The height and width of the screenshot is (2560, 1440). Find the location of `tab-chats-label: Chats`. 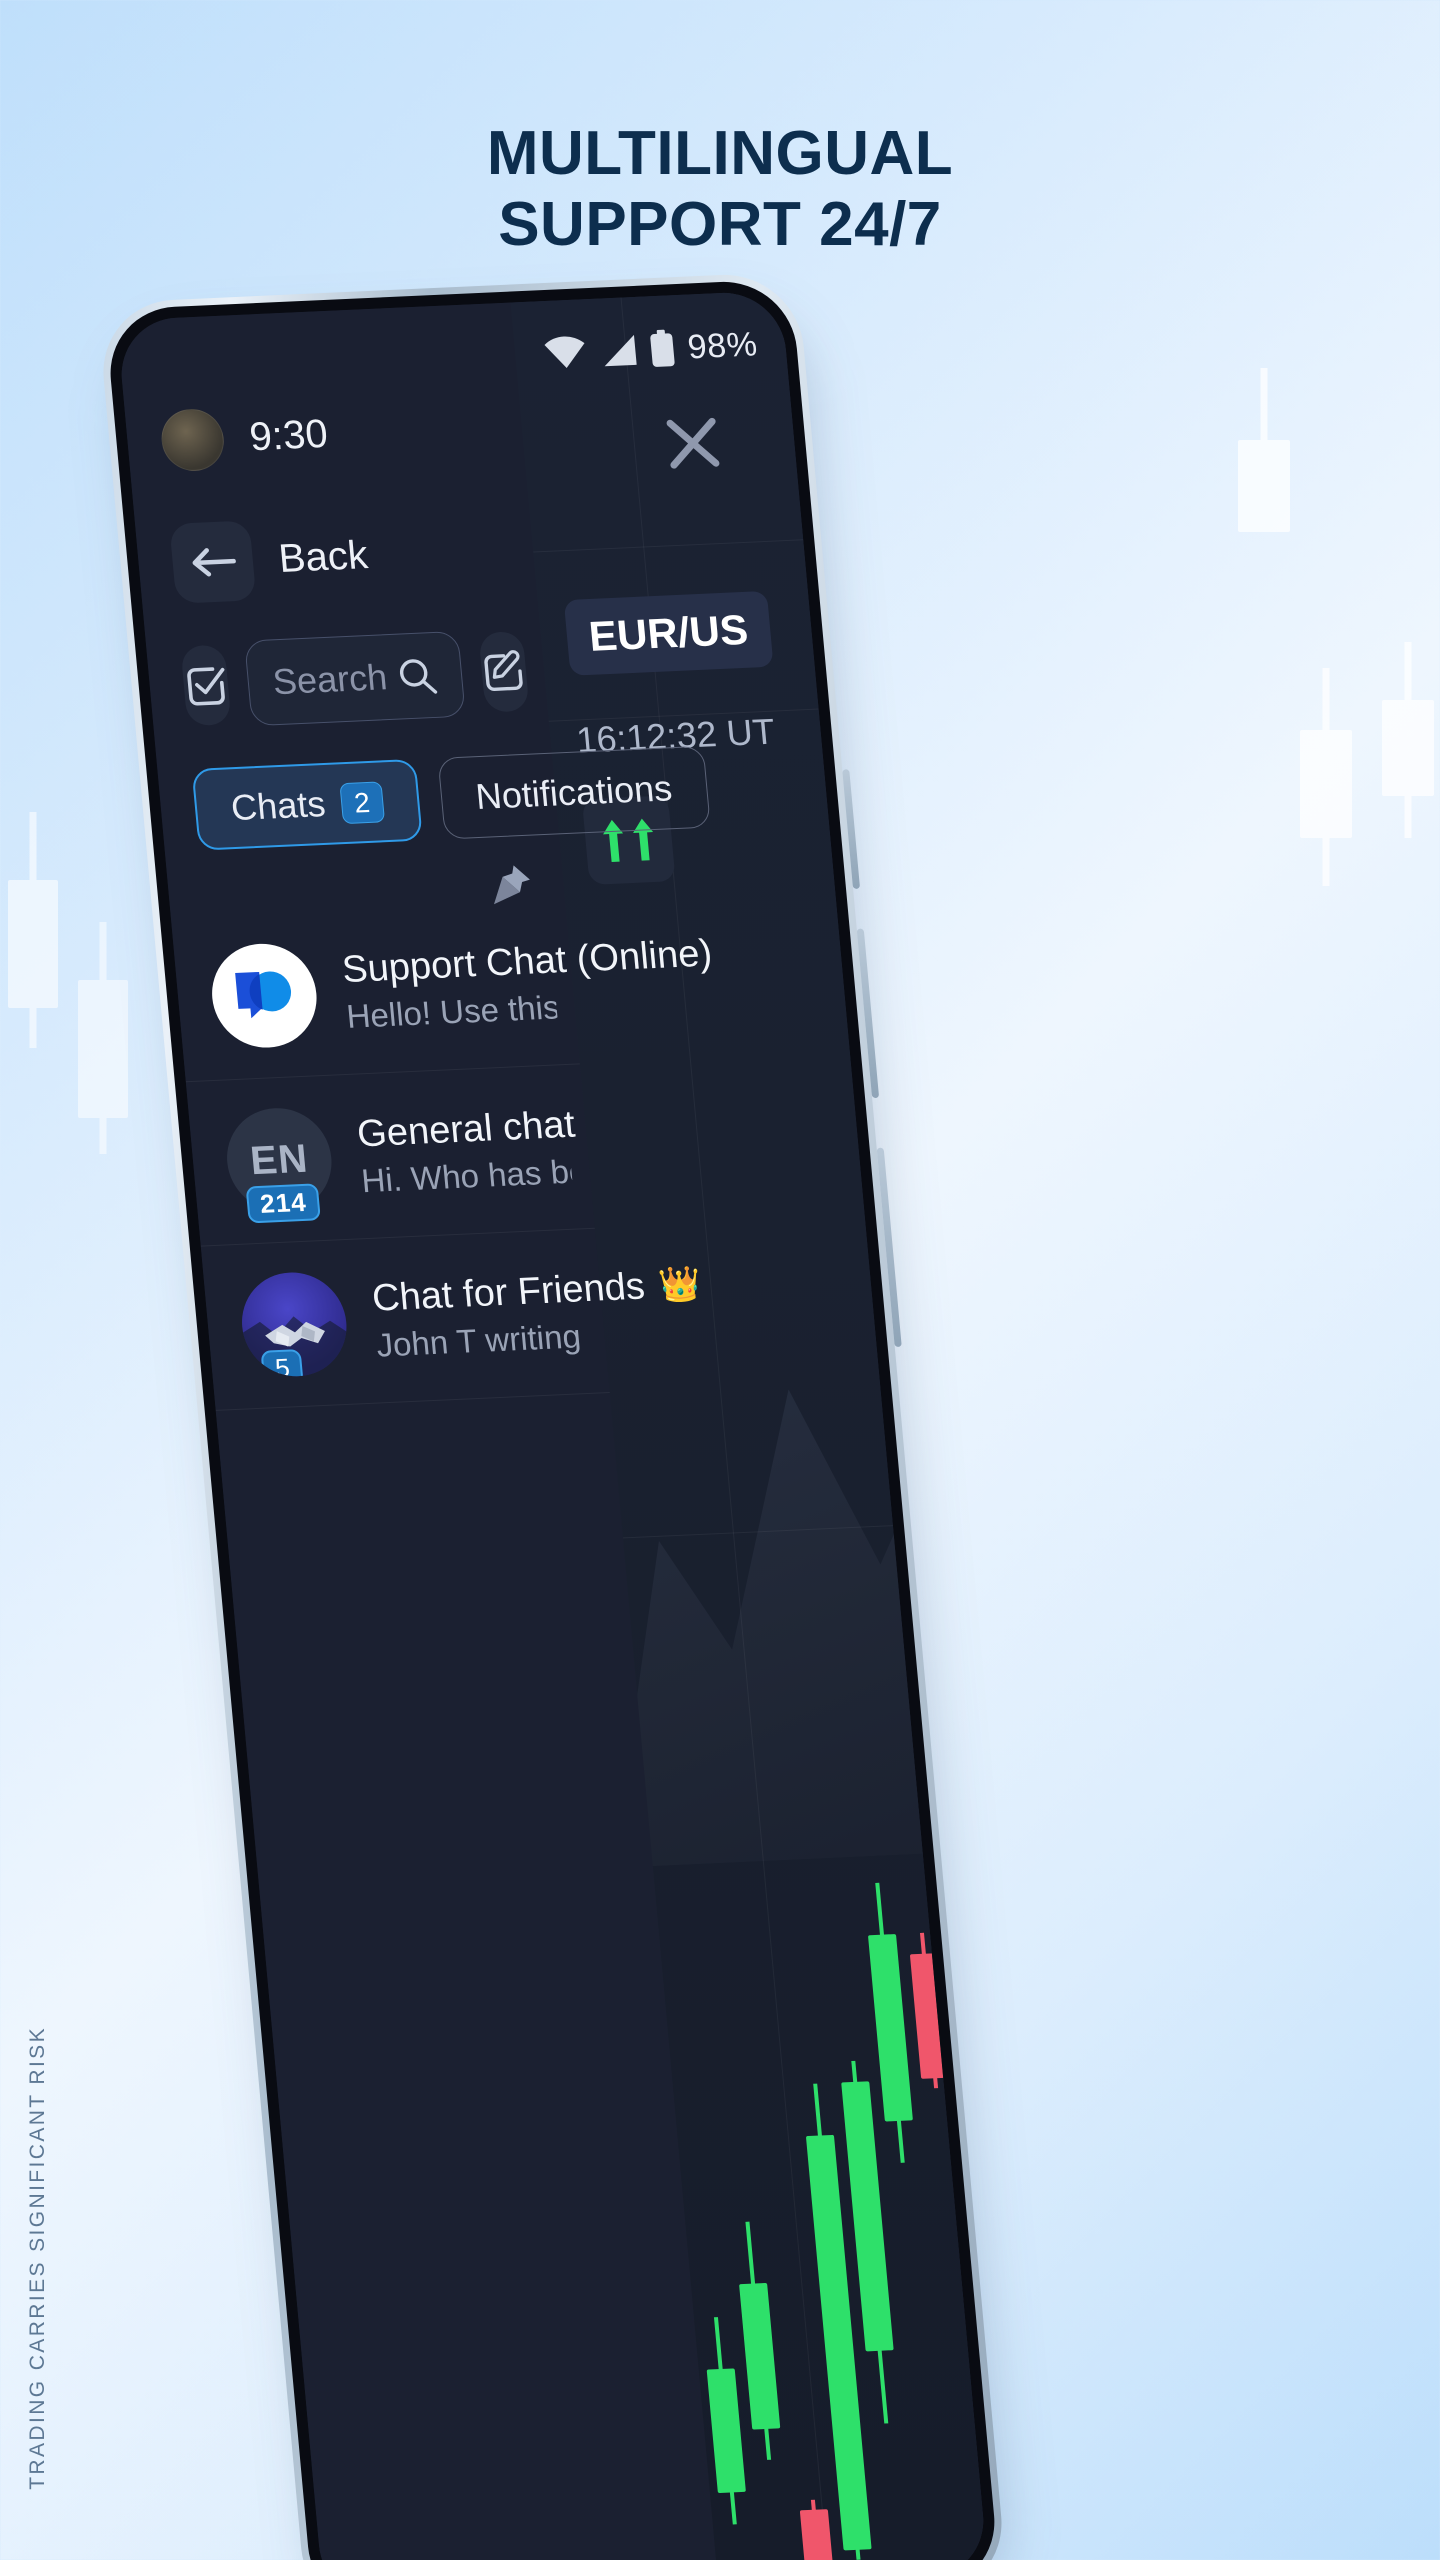

tab-chats-label: Chats is located at coordinates (278, 806).